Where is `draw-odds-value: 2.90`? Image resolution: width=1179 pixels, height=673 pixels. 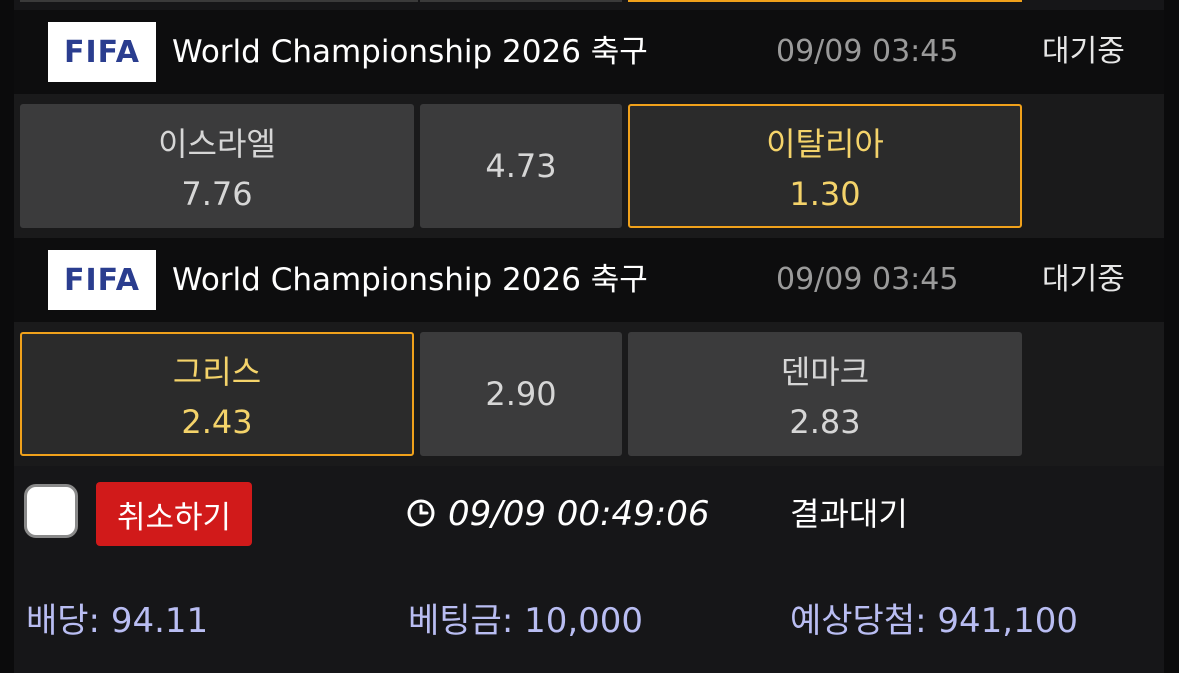 draw-odds-value: 2.90 is located at coordinates (521, 394).